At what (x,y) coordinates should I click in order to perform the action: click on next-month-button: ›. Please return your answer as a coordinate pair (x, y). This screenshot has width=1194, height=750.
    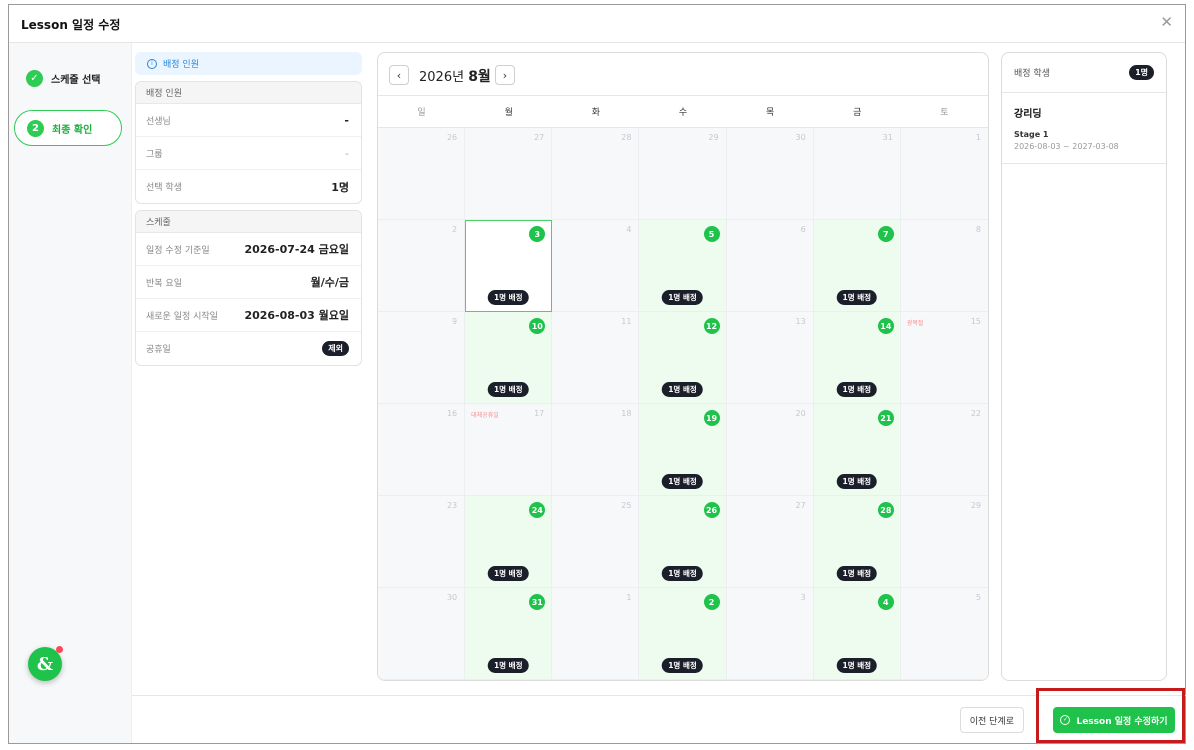
    Looking at the image, I should click on (505, 75).